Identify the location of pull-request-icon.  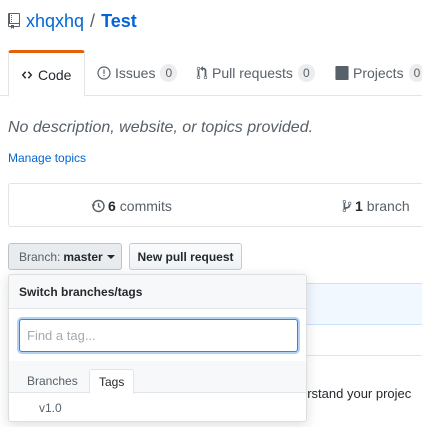
(202, 73).